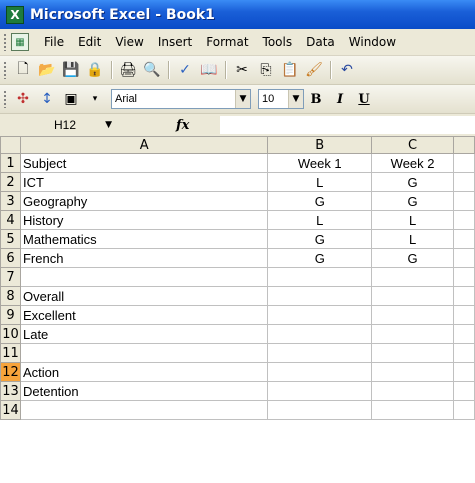 Image resolution: width=475 pixels, height=483 pixels. I want to click on row-header: 6, so click(10, 258).